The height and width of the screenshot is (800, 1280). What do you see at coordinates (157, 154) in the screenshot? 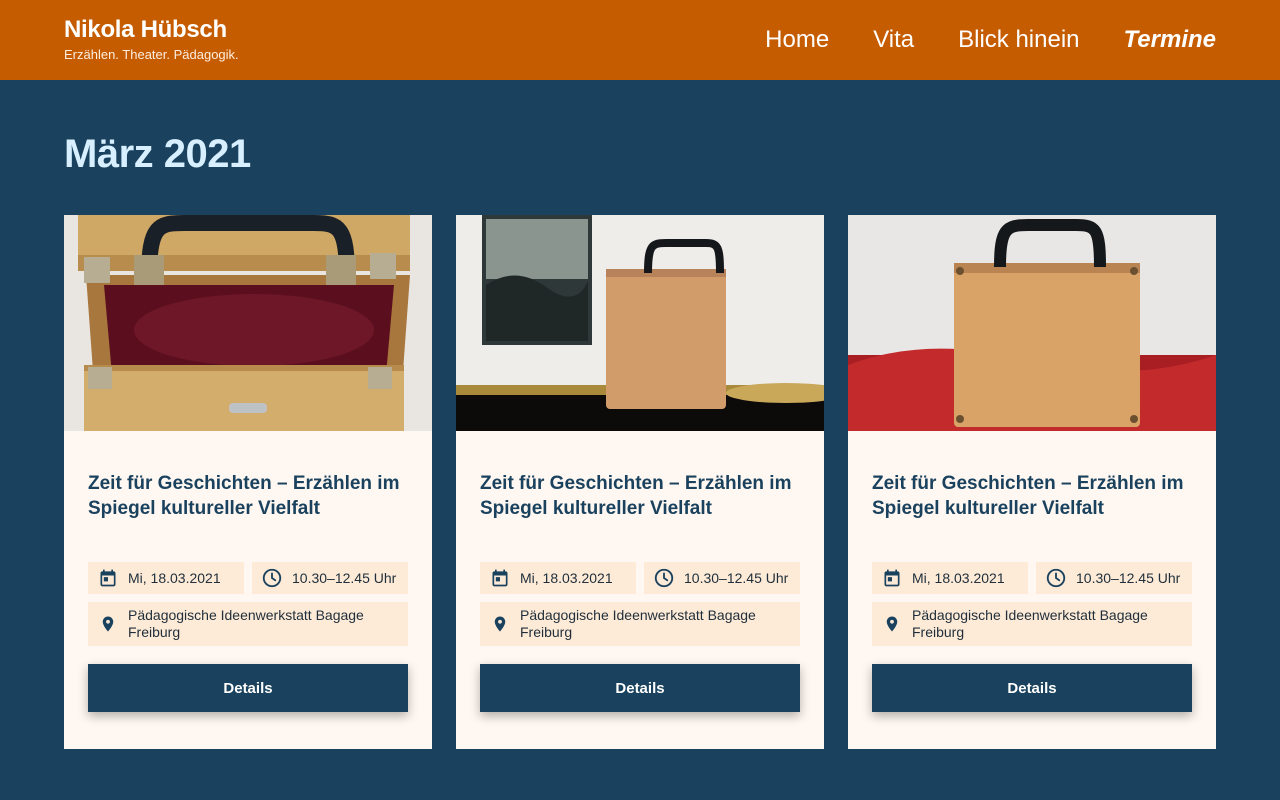
I see `month-heading: März 2021` at bounding box center [157, 154].